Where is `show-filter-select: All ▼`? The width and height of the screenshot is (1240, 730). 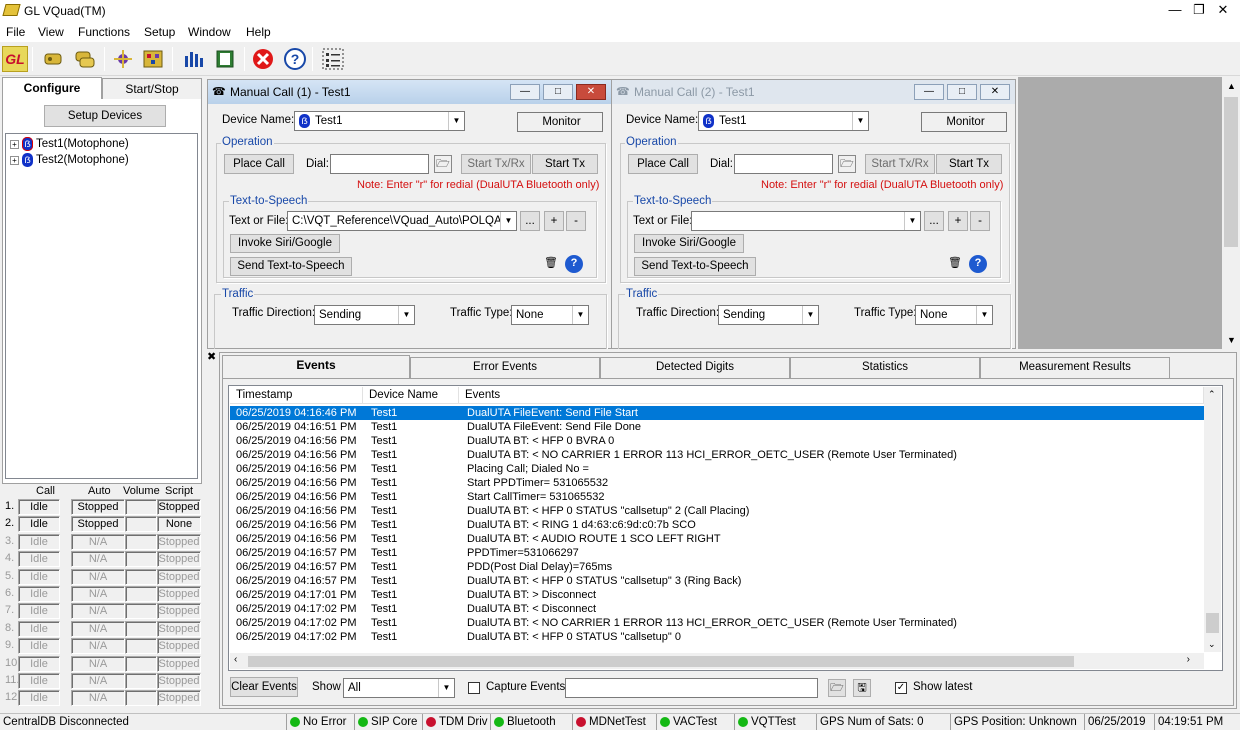
show-filter-select: All ▼ is located at coordinates (399, 688).